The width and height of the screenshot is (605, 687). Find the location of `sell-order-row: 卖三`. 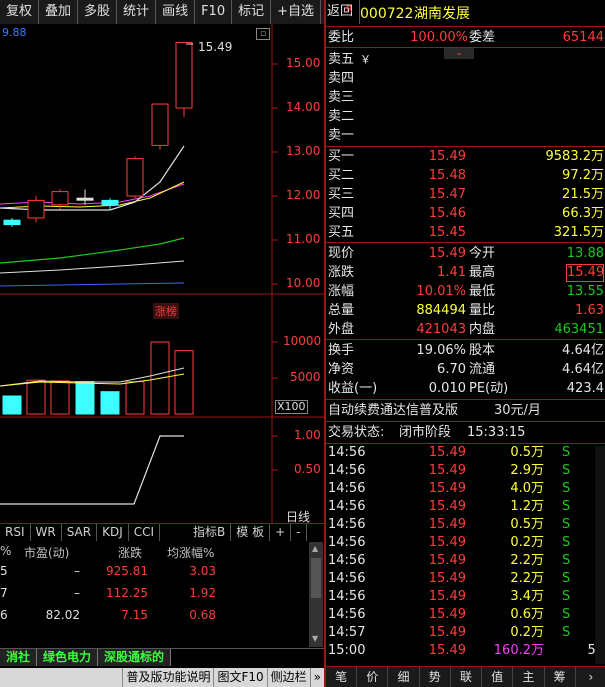

sell-order-row: 卖三 is located at coordinates (466, 97).